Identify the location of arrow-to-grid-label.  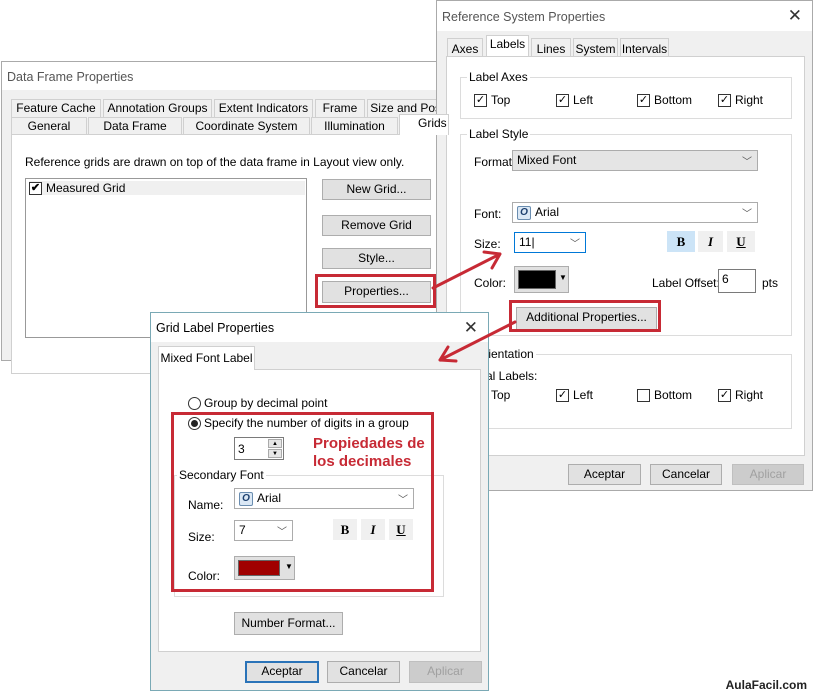
(477, 341).